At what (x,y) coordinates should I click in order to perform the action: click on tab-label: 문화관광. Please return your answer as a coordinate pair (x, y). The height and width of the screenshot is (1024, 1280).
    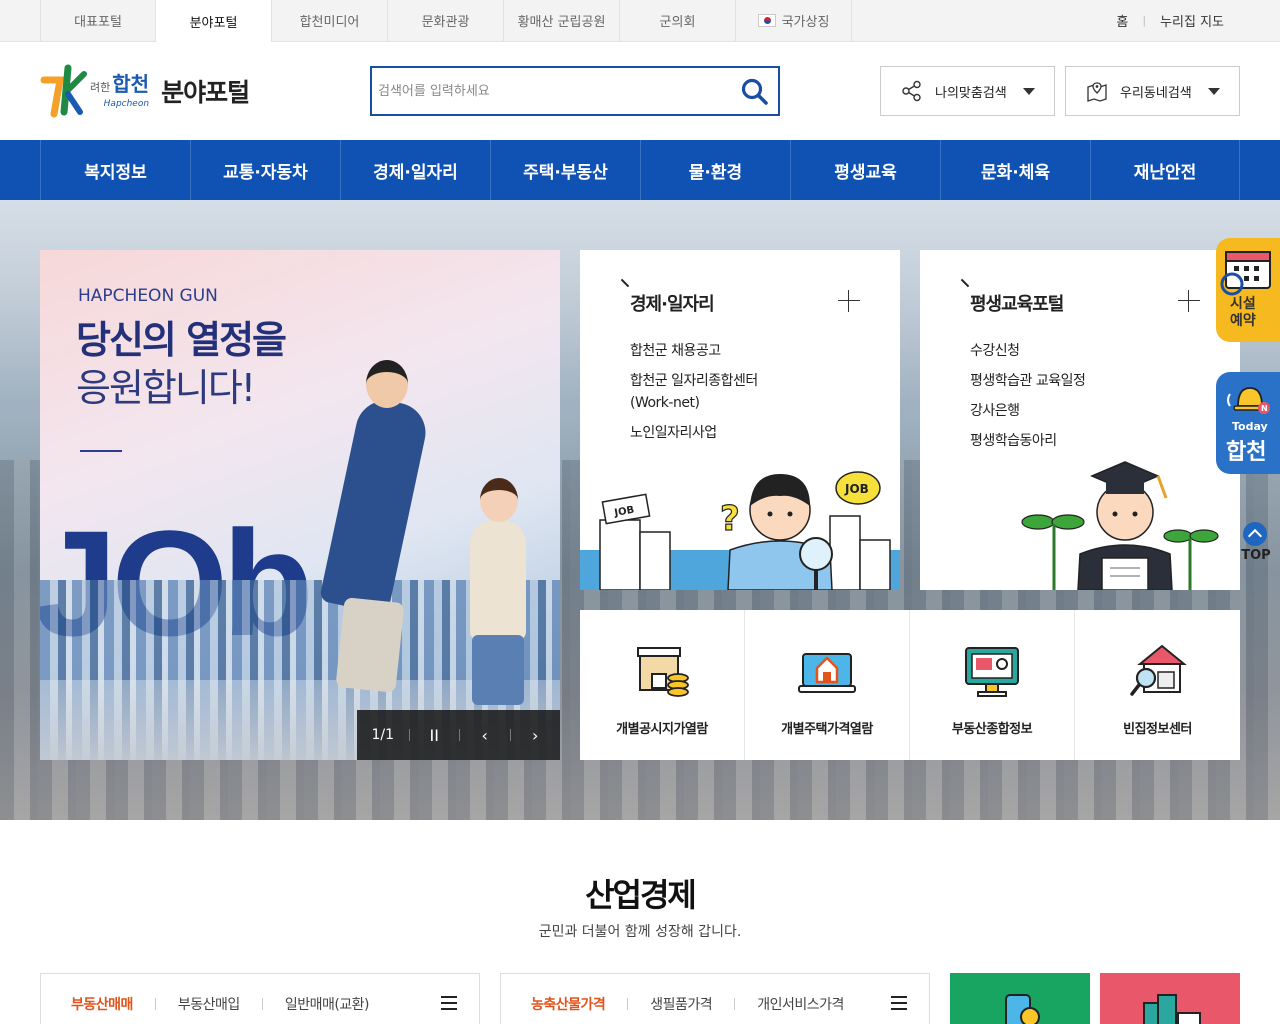
    Looking at the image, I should click on (445, 22).